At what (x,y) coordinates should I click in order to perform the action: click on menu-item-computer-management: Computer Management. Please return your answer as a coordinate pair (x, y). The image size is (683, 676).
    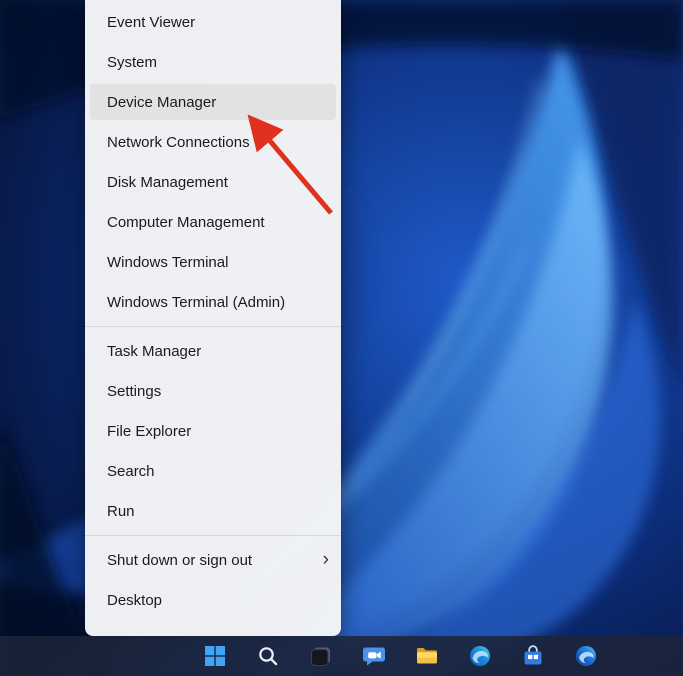
    Looking at the image, I should click on (213, 222).